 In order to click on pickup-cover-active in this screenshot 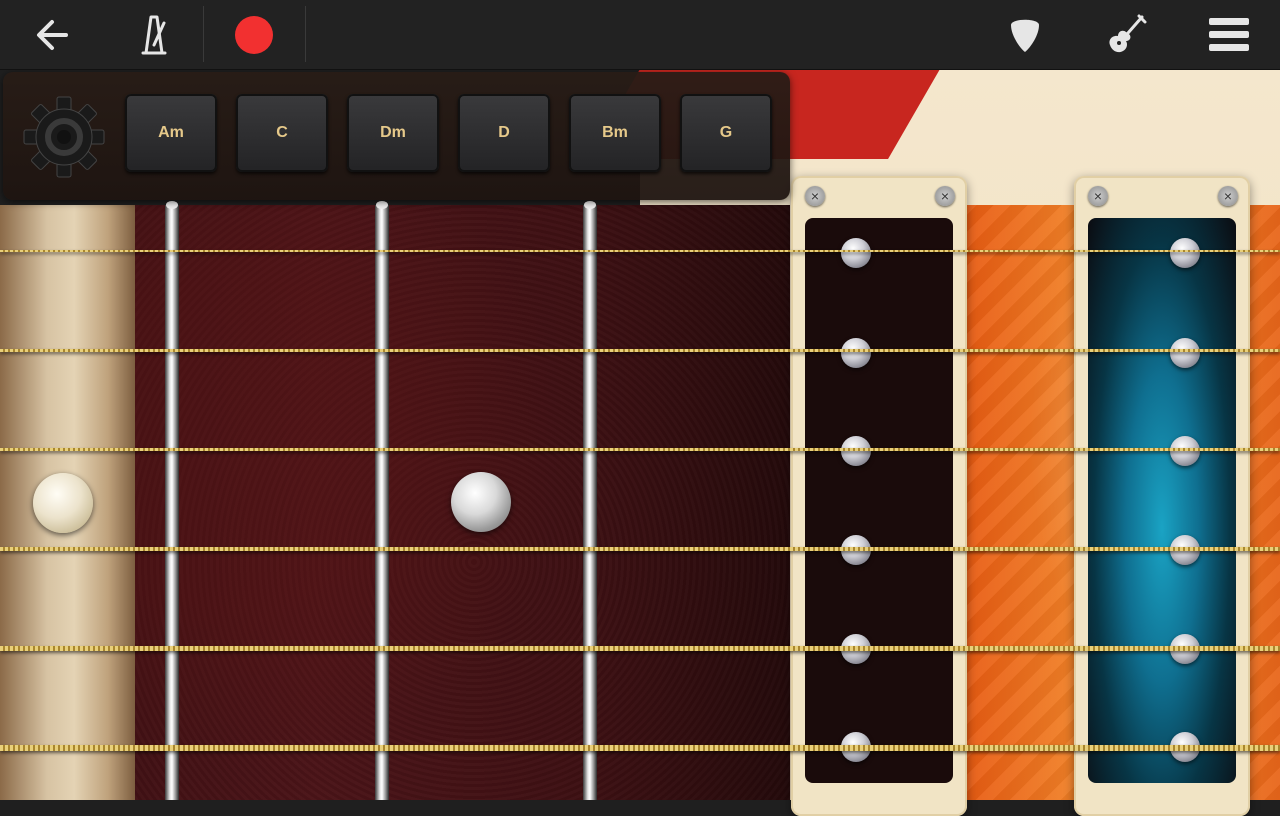, I will do `click(1162, 500)`.